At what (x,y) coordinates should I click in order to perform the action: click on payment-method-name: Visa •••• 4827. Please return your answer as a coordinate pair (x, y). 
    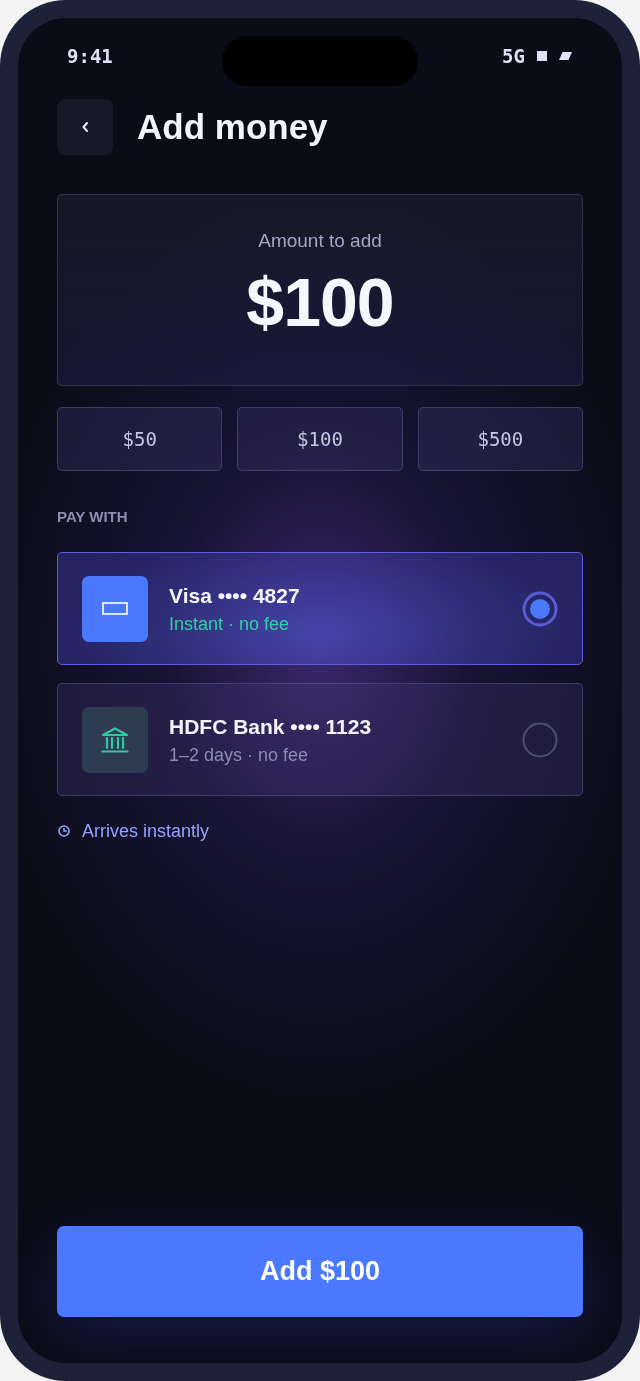
    Looking at the image, I should click on (235, 595).